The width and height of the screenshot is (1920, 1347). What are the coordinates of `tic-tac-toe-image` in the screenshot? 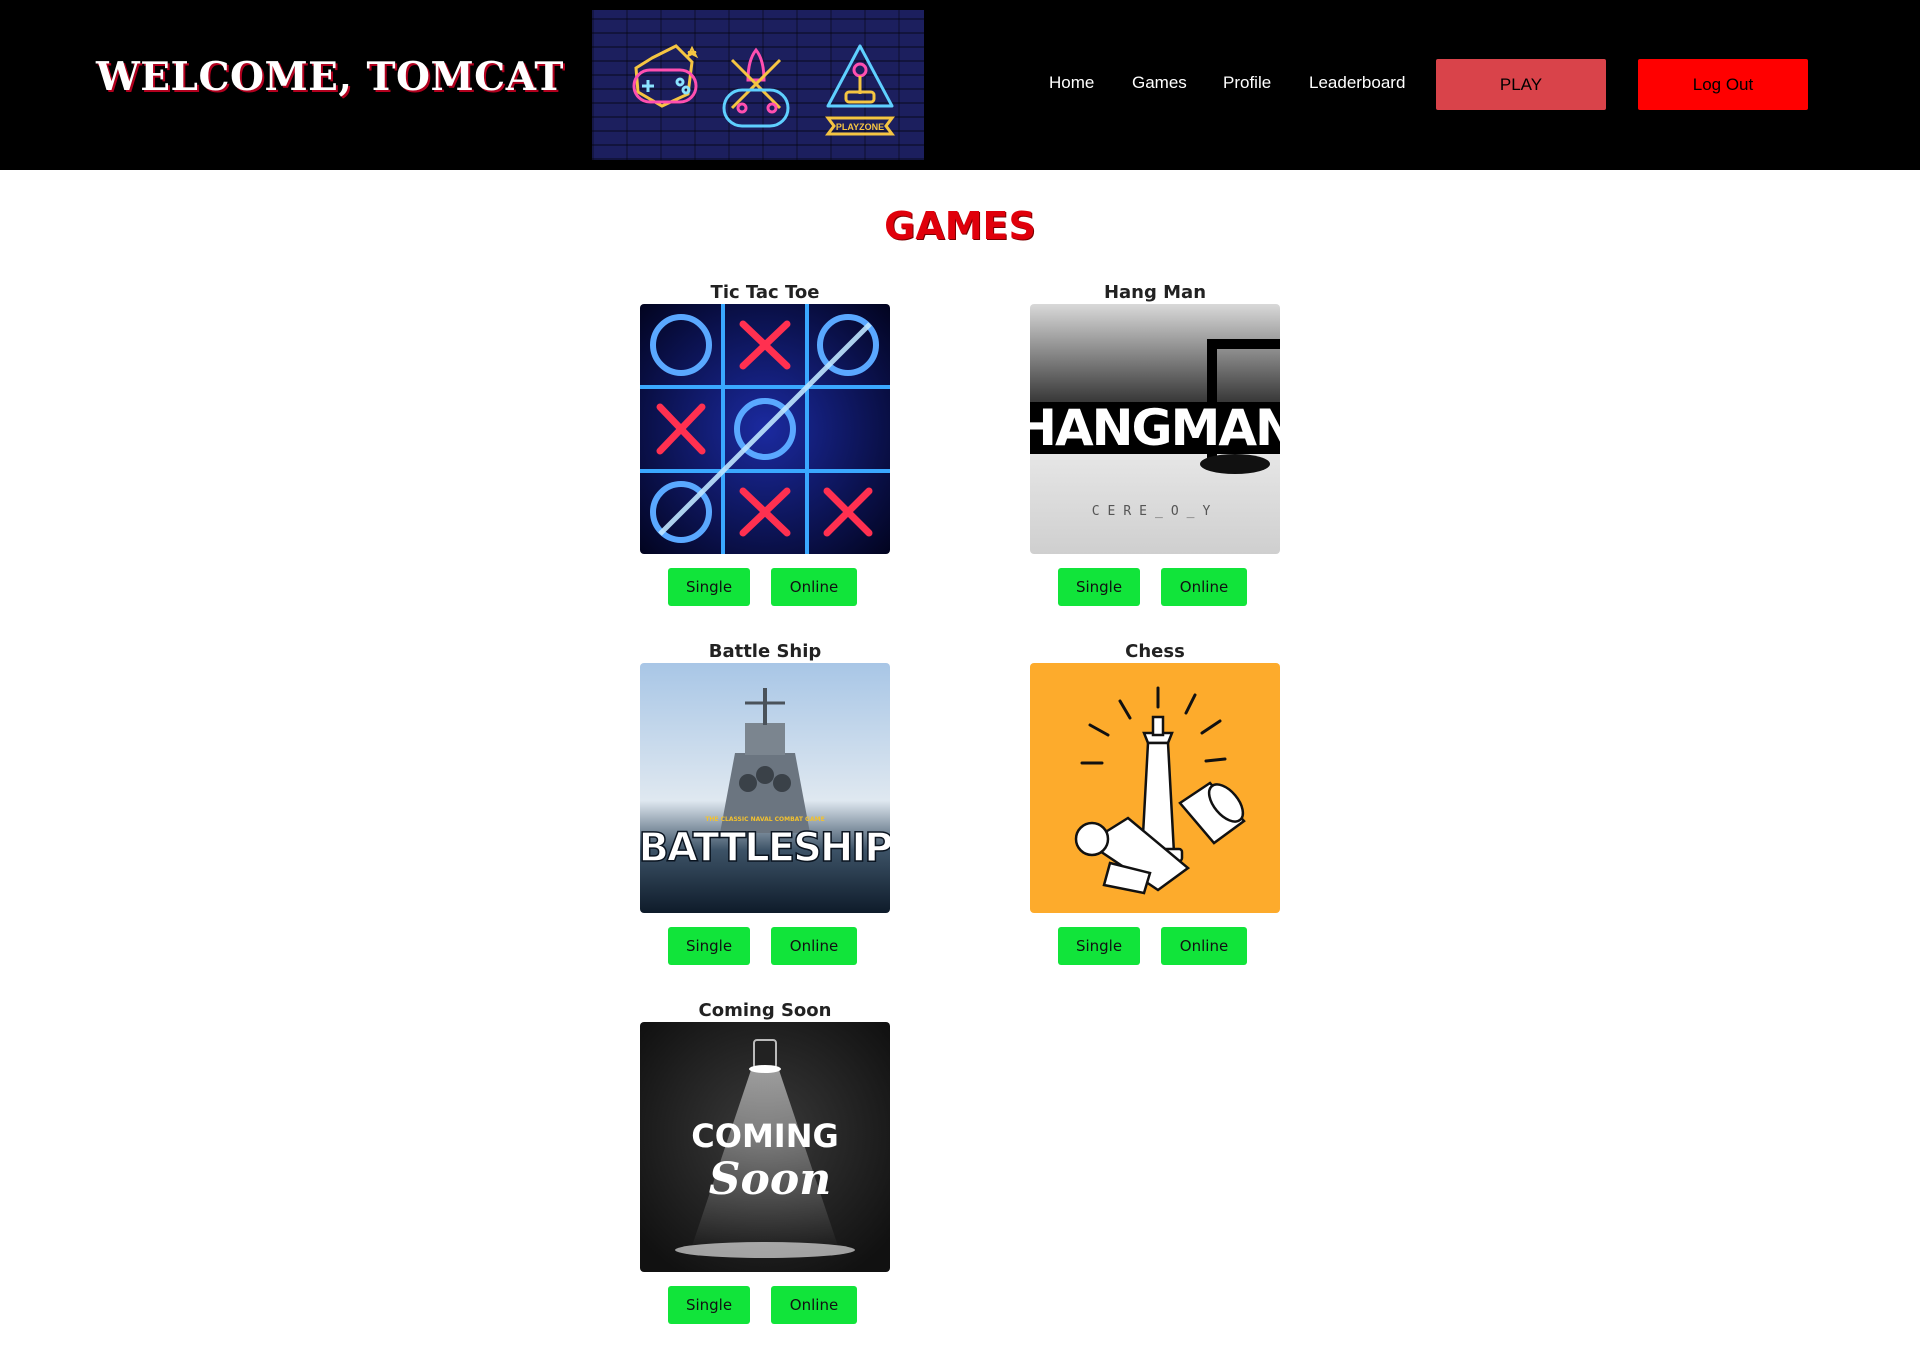 It's located at (765, 429).